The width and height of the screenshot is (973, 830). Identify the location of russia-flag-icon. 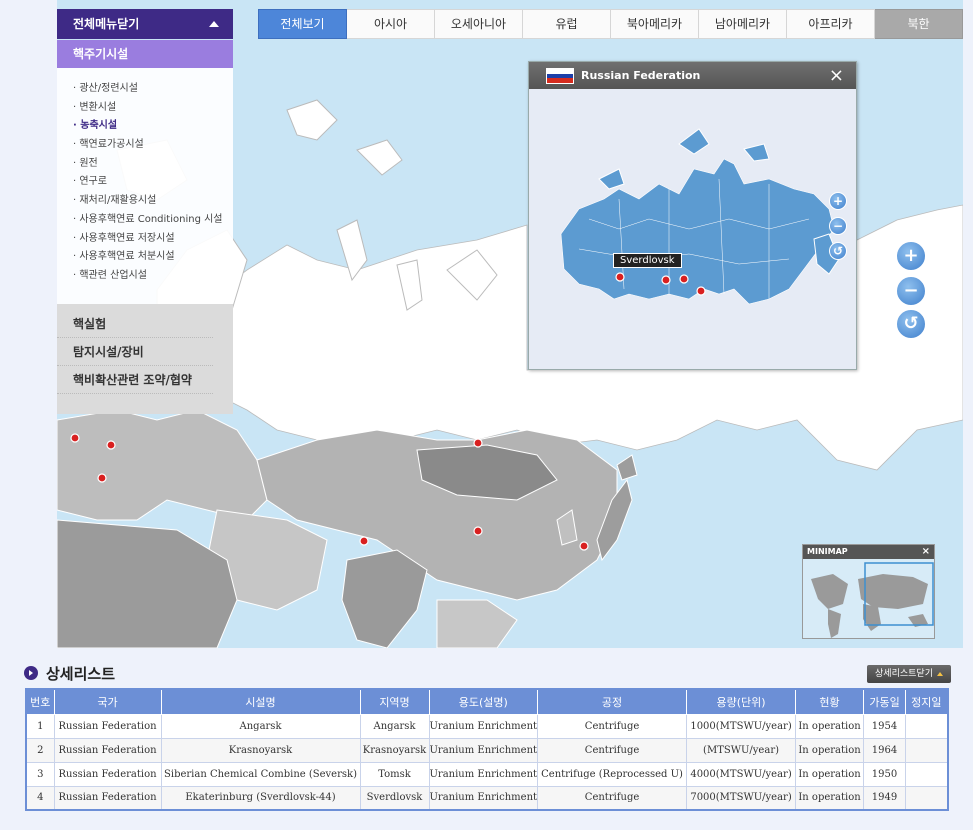
(560, 76).